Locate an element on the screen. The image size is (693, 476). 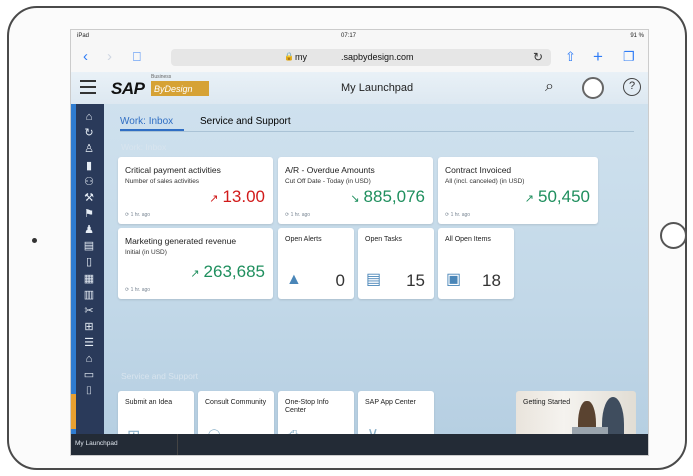
safari-toolbar: ‹ › ⎕ 🔒 my .sapbydesign.com ↻ ⇧ + ❐ is located at coordinates (359, 57).